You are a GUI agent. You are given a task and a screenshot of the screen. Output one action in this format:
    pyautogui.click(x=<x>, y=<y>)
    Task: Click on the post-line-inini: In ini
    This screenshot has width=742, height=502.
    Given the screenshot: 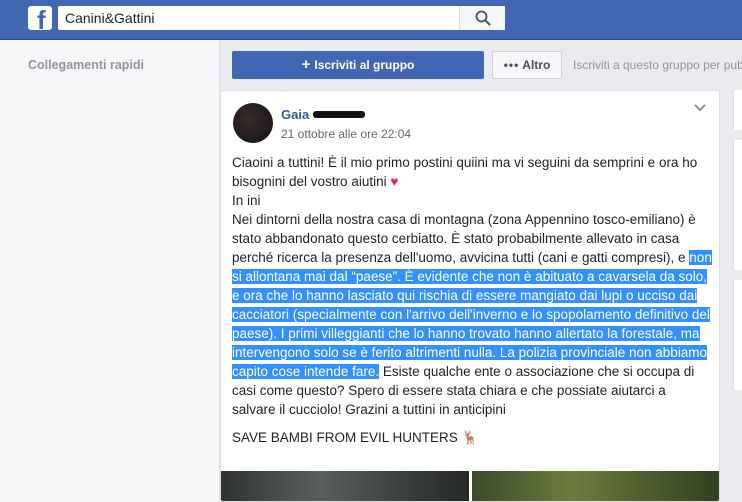 What is the action you would take?
    pyautogui.click(x=246, y=200)
    